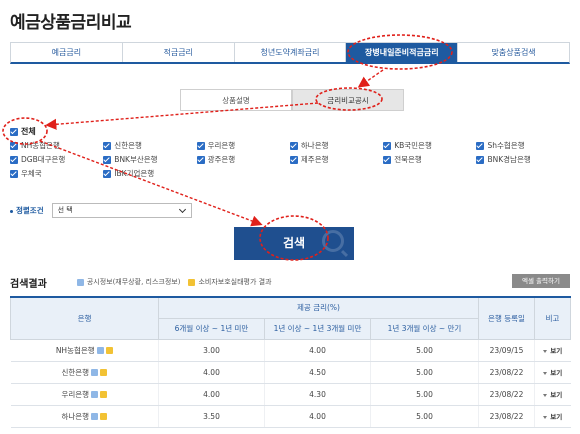 This screenshot has height=434, width=580. I want to click on column-header-period-3: 1년 3개월 이상 ~ 만기, so click(424, 328).